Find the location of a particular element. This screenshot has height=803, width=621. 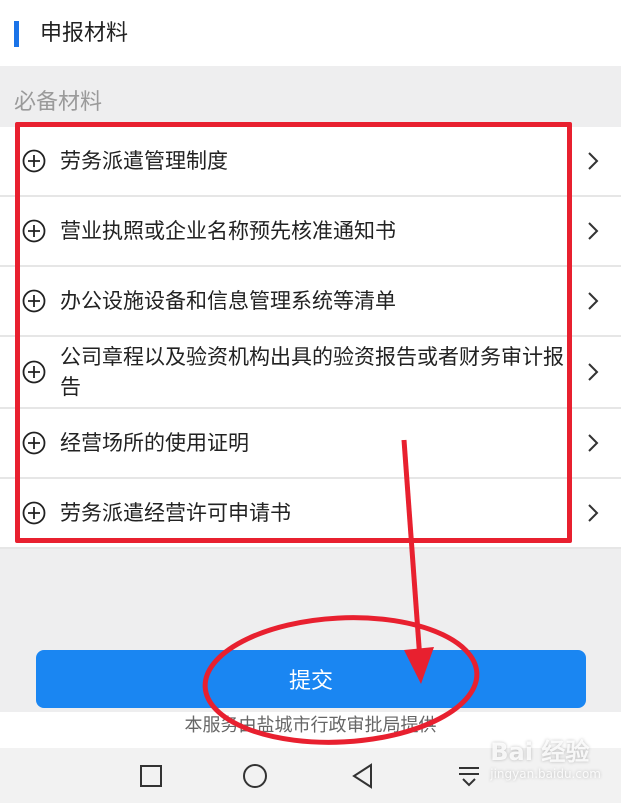

section-label: 必备材料 is located at coordinates (58, 102).